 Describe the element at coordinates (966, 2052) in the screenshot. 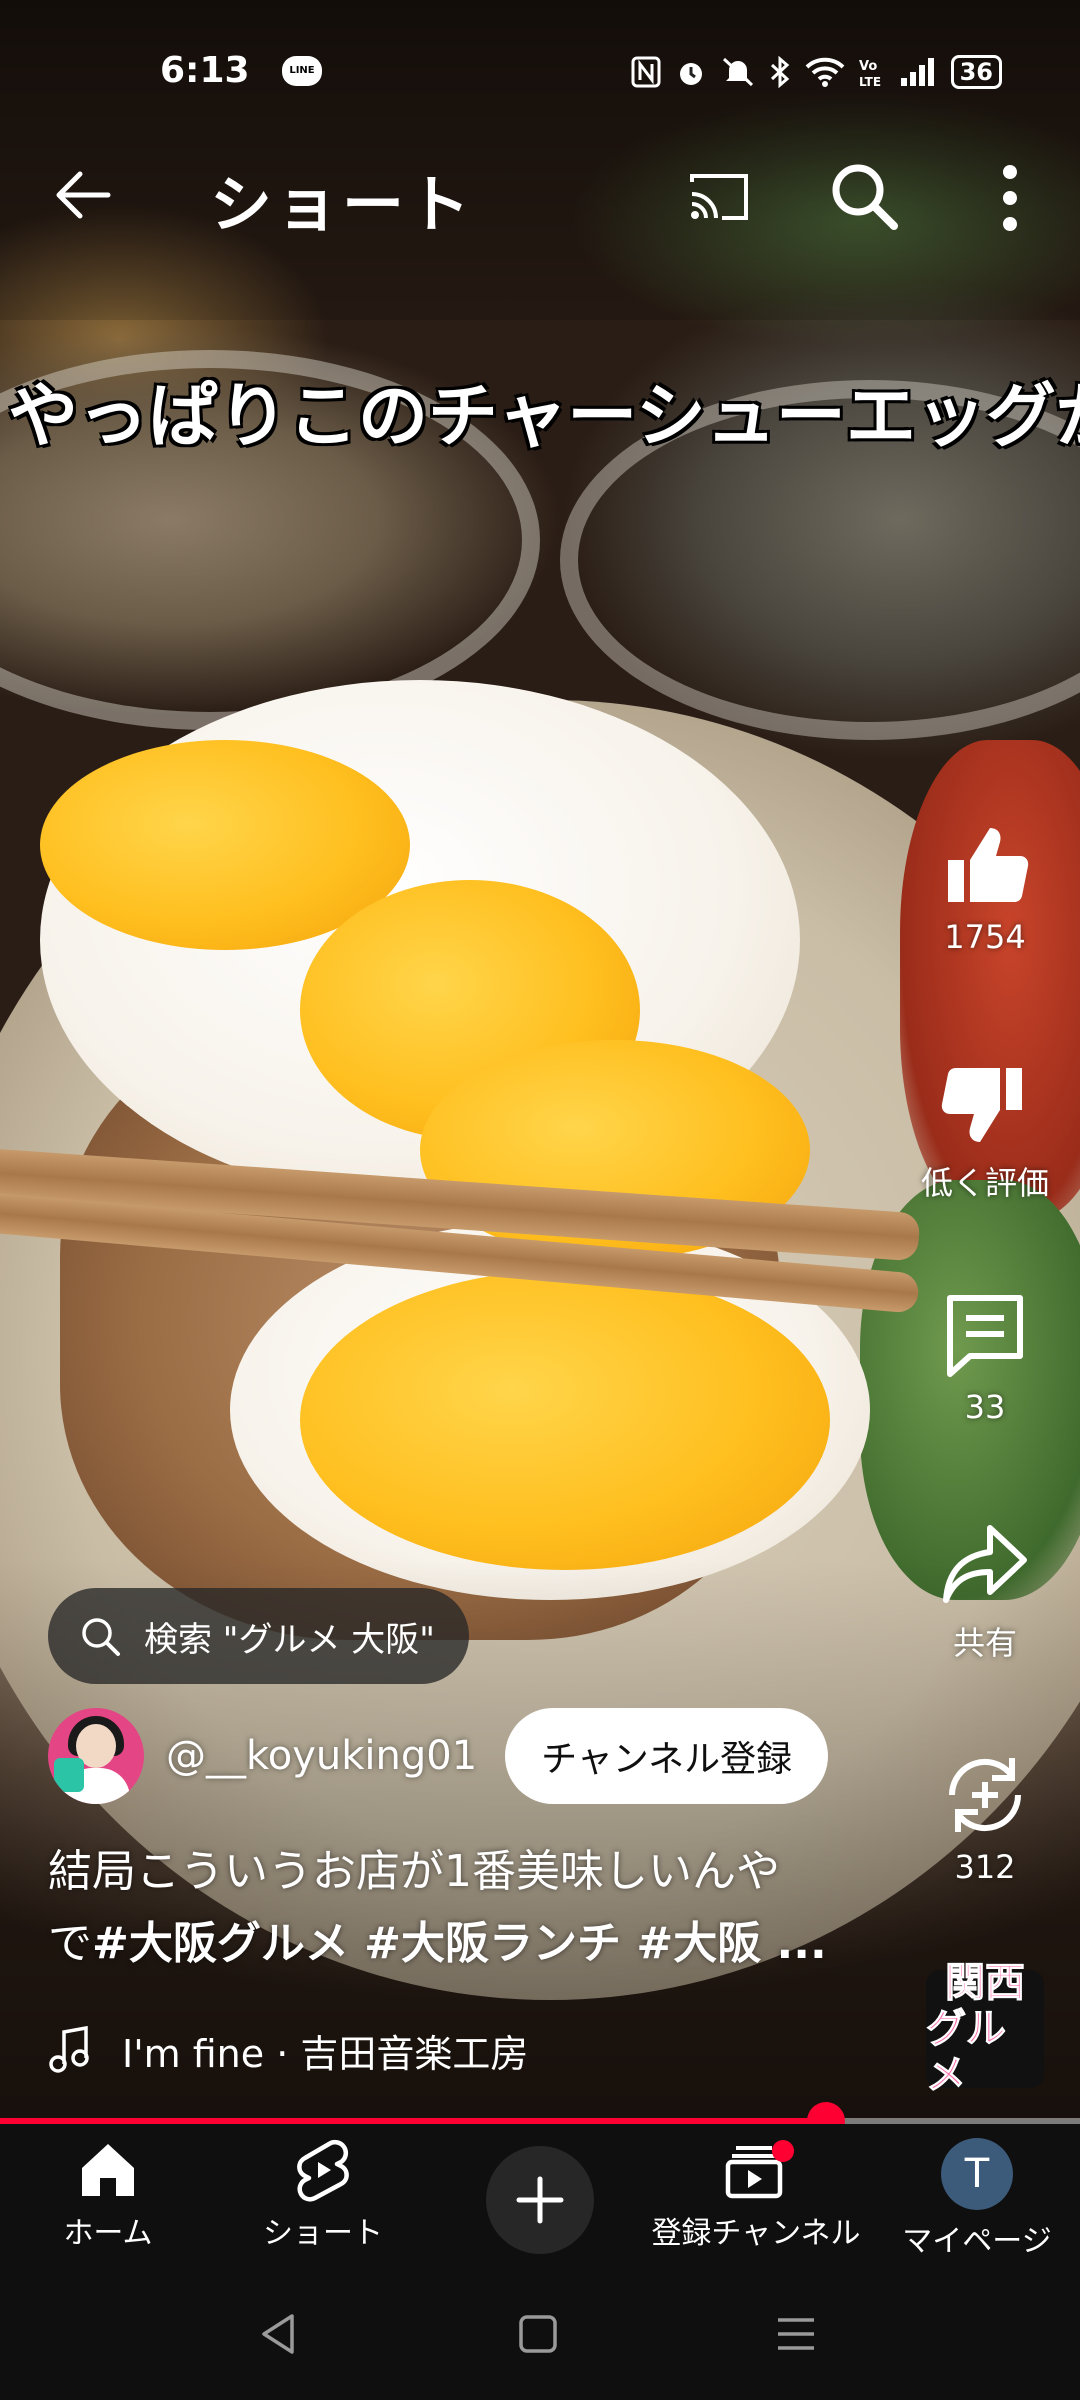

I see `badge-line2: グルメ` at that location.